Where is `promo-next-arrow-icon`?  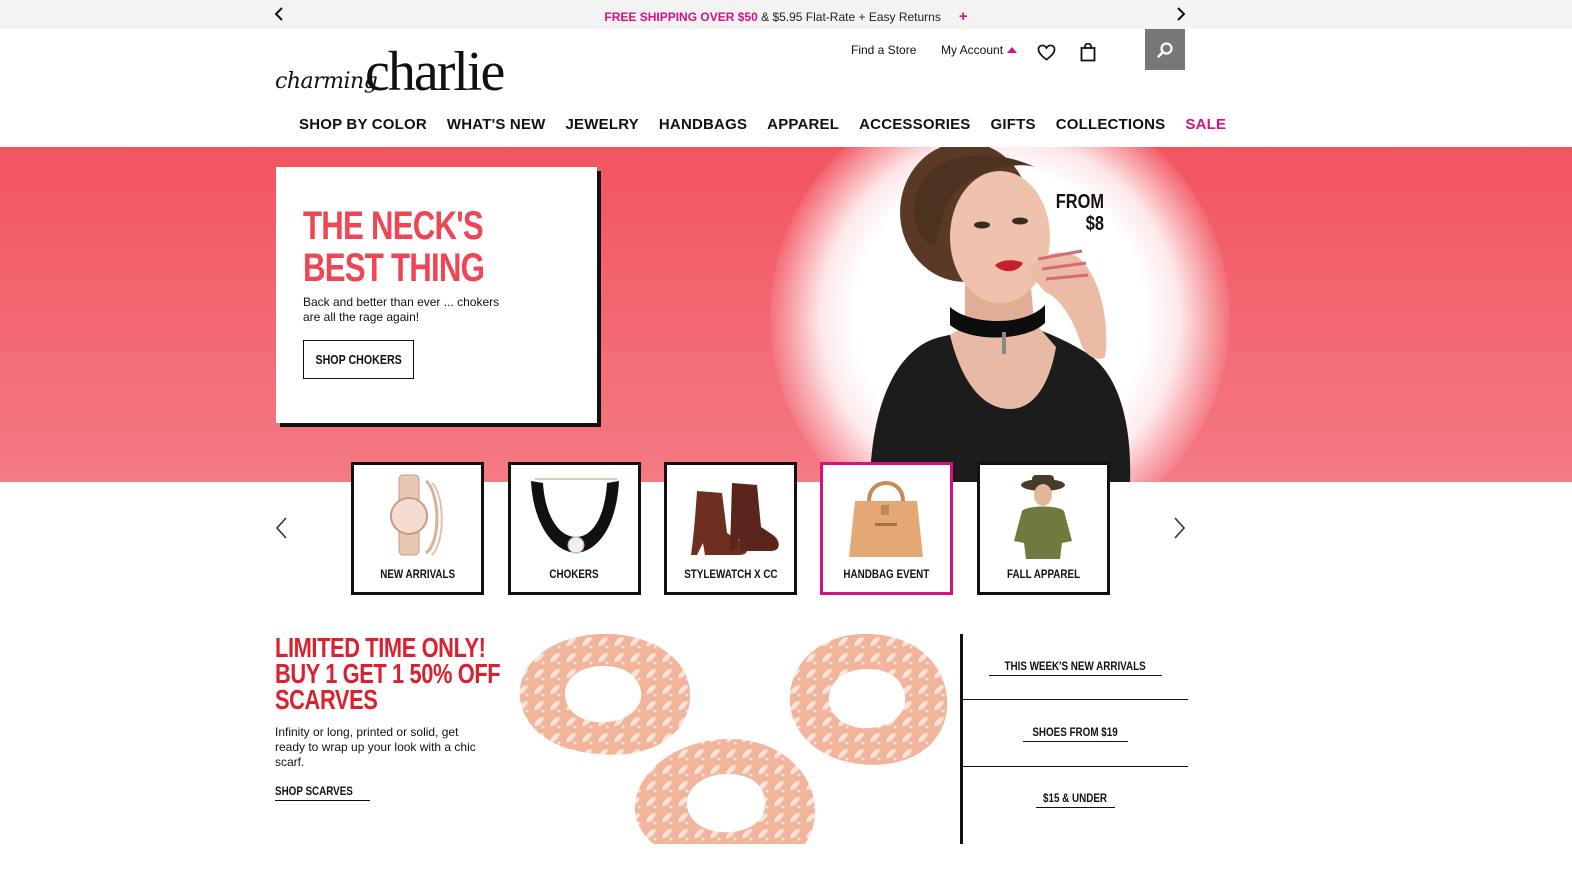
promo-next-arrow-icon is located at coordinates (1181, 14).